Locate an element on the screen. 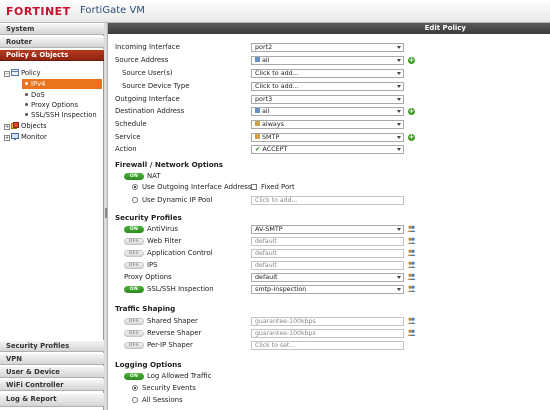 This screenshot has width=550, height=410. sidebar-section-log-report: Log & Report is located at coordinates (52, 400).